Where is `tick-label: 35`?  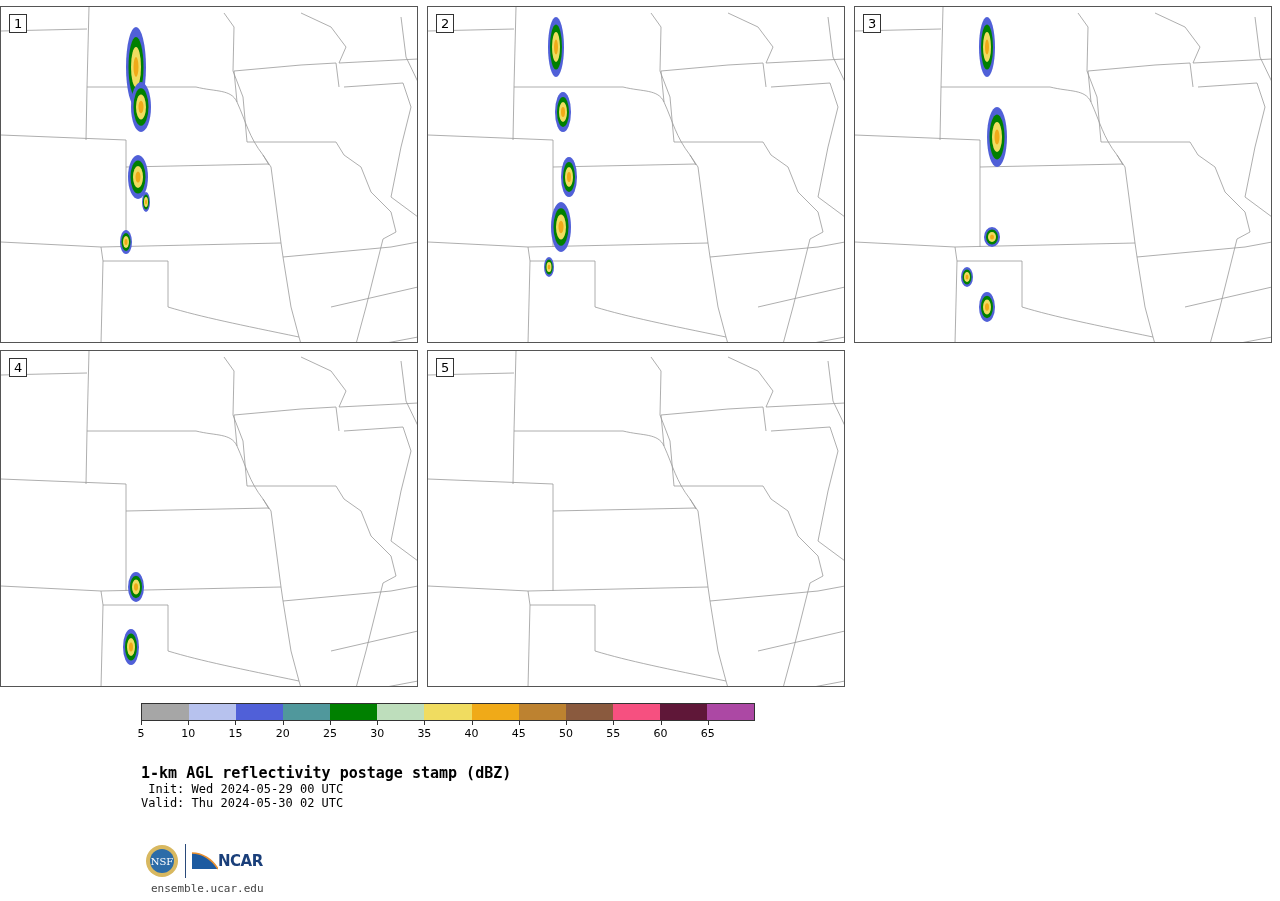
tick-label: 35 is located at coordinates (424, 733).